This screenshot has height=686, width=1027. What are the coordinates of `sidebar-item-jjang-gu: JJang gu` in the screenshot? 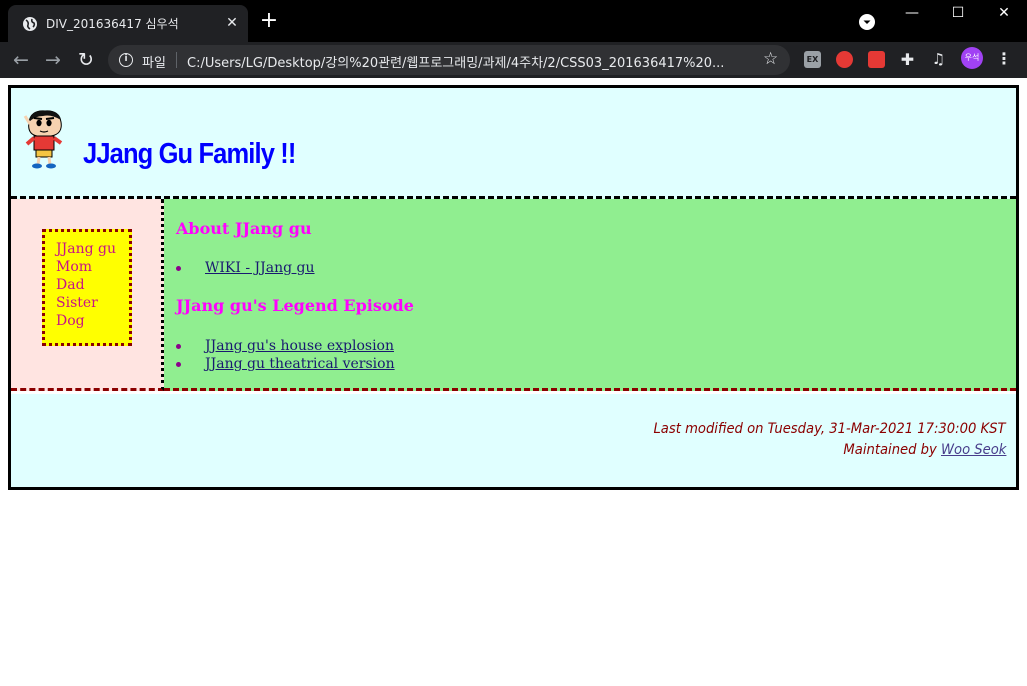 It's located at (86, 249).